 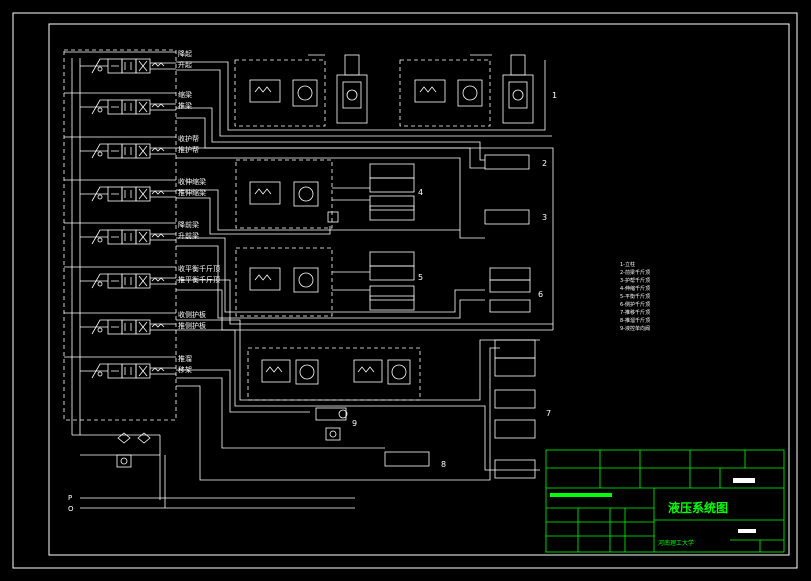 I want to click on school-name: 河南理工大学, so click(x=676, y=543).